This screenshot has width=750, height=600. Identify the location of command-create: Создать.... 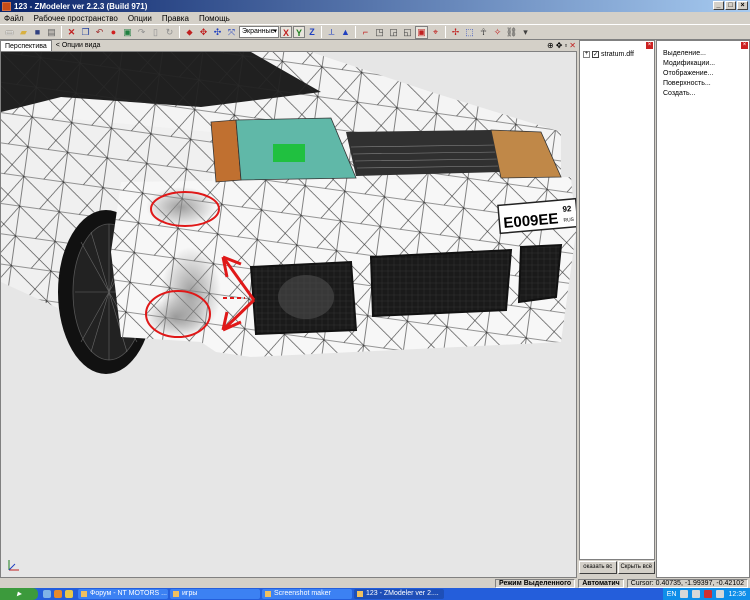
(679, 93).